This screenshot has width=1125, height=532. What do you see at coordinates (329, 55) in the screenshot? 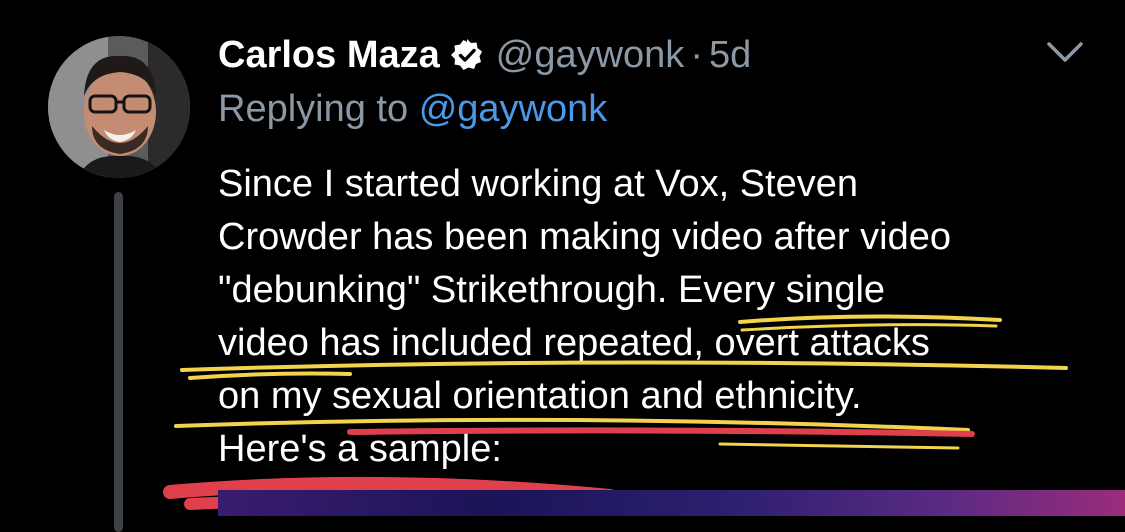
I see `display-name: Carlos Maza` at bounding box center [329, 55].